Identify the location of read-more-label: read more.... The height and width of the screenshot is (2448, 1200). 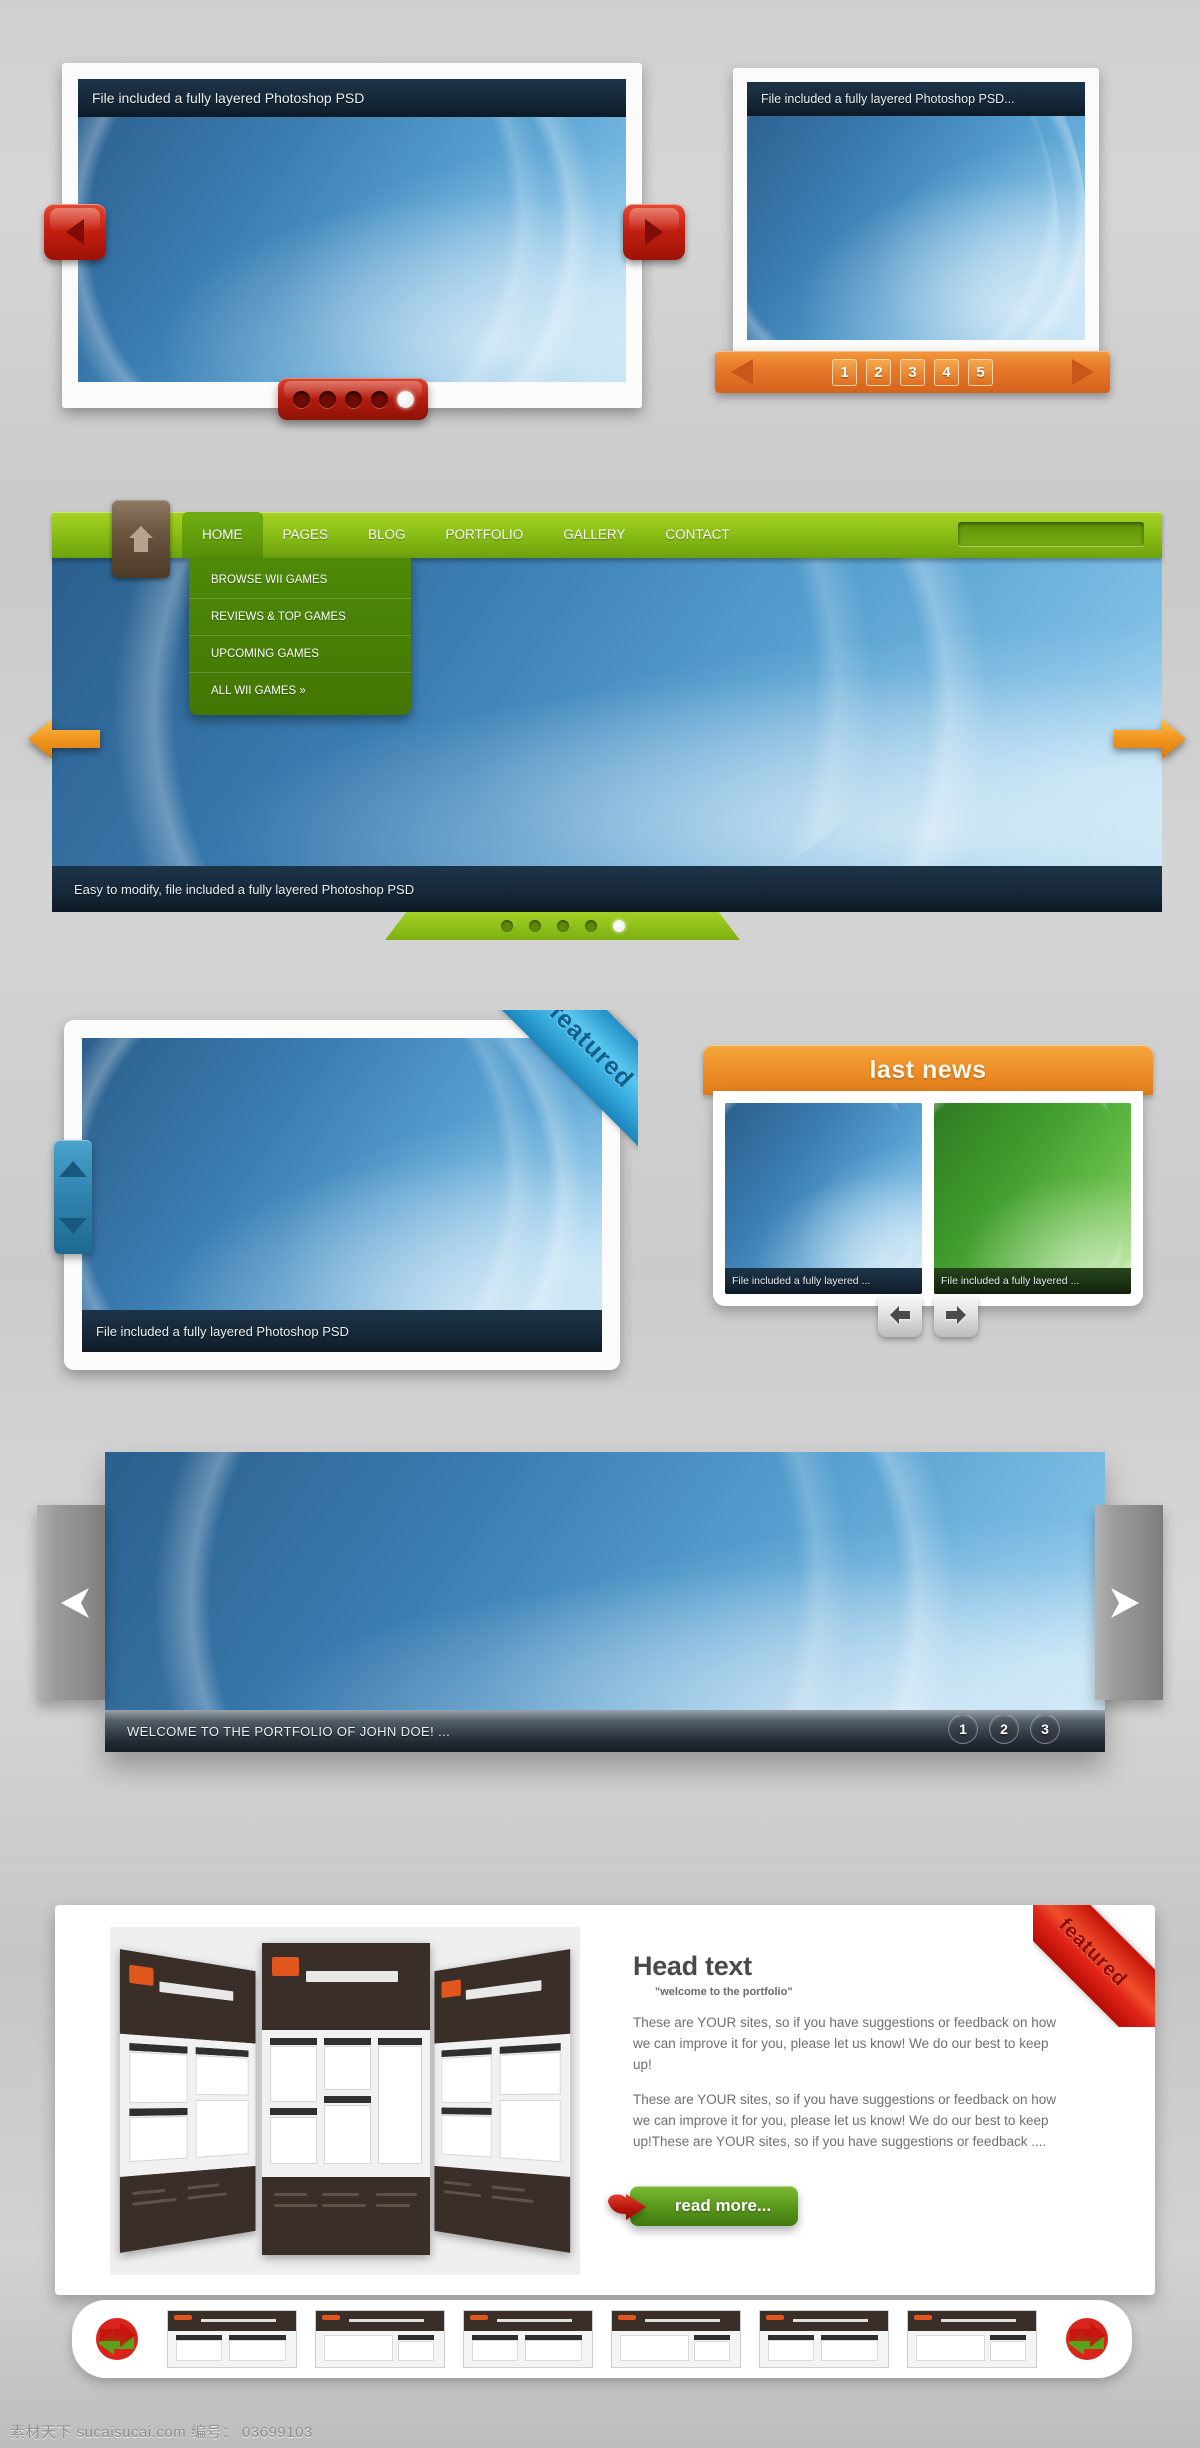
(723, 2205).